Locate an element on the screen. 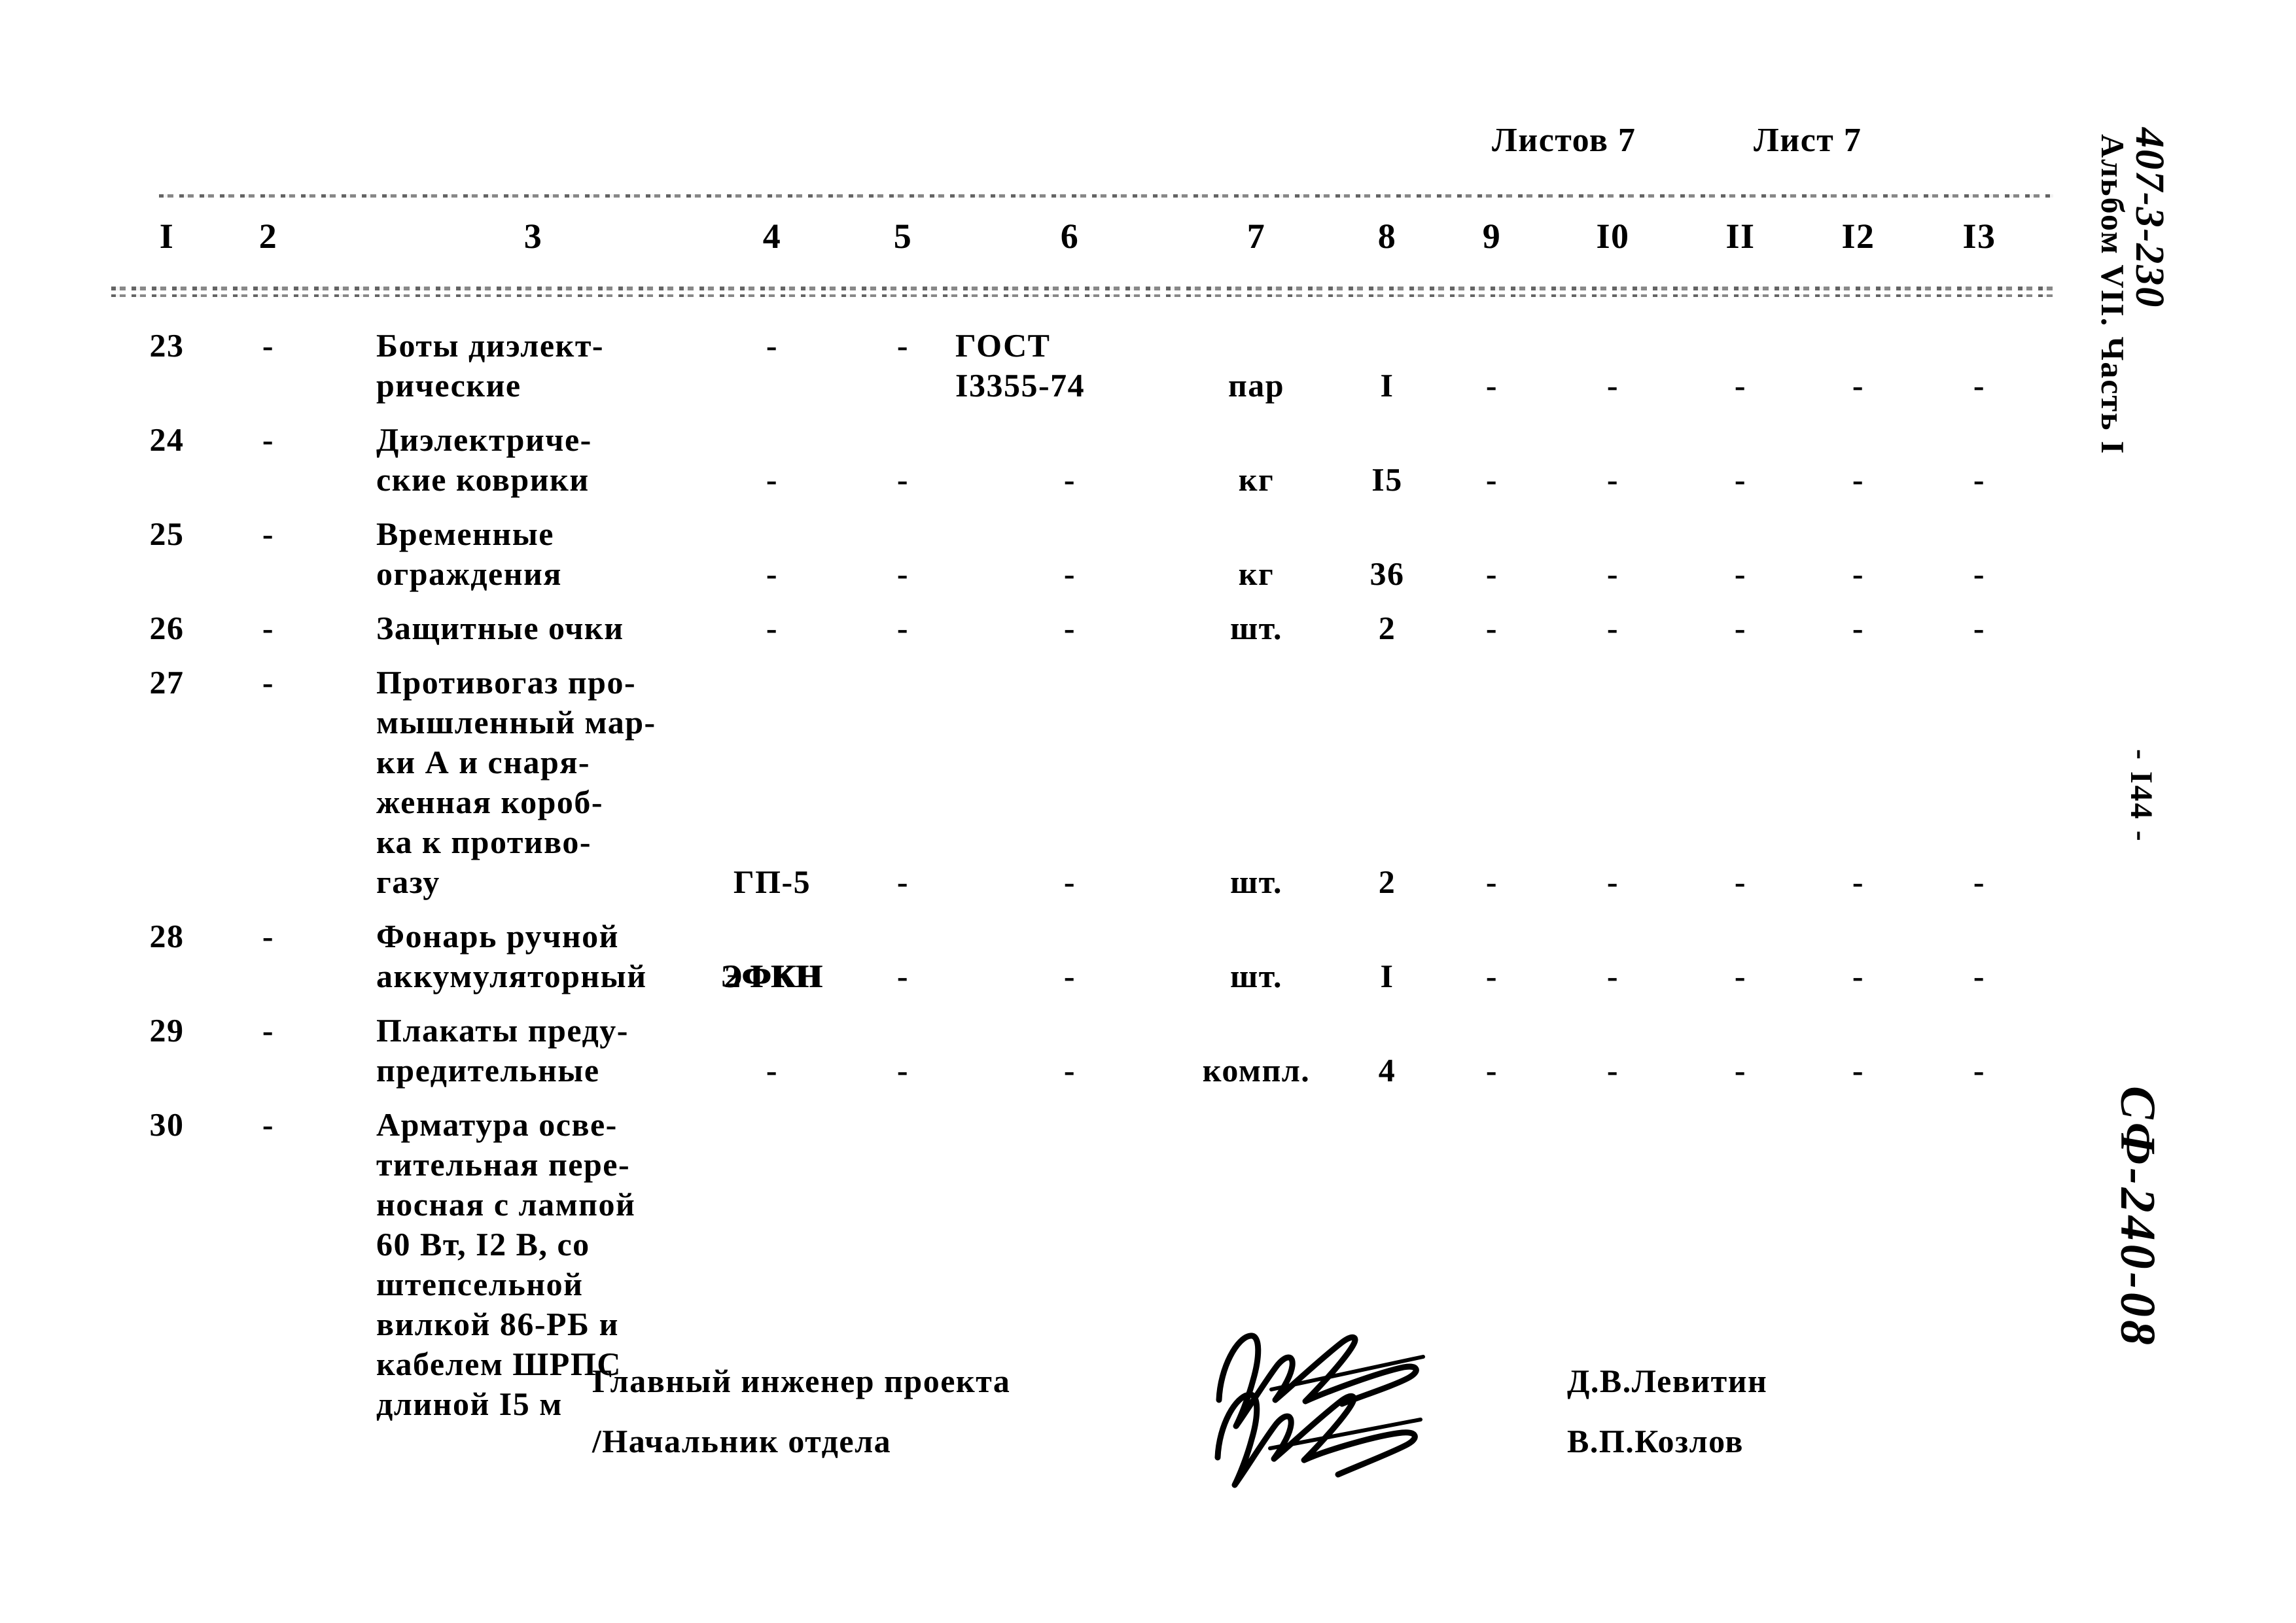 This screenshot has width=2296, height=1623. album-part-annotation: Альбом VII. Часть I is located at coordinates (2112, 295).